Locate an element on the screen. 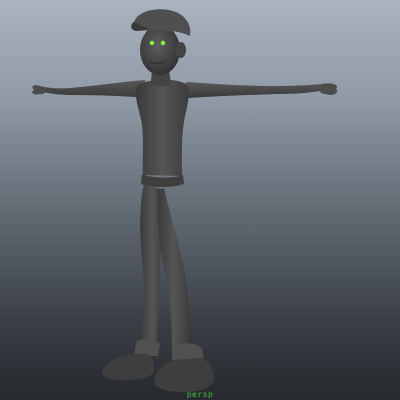 Image resolution: width=400 pixels, height=400 pixels. eye-right is located at coordinates (163, 43).